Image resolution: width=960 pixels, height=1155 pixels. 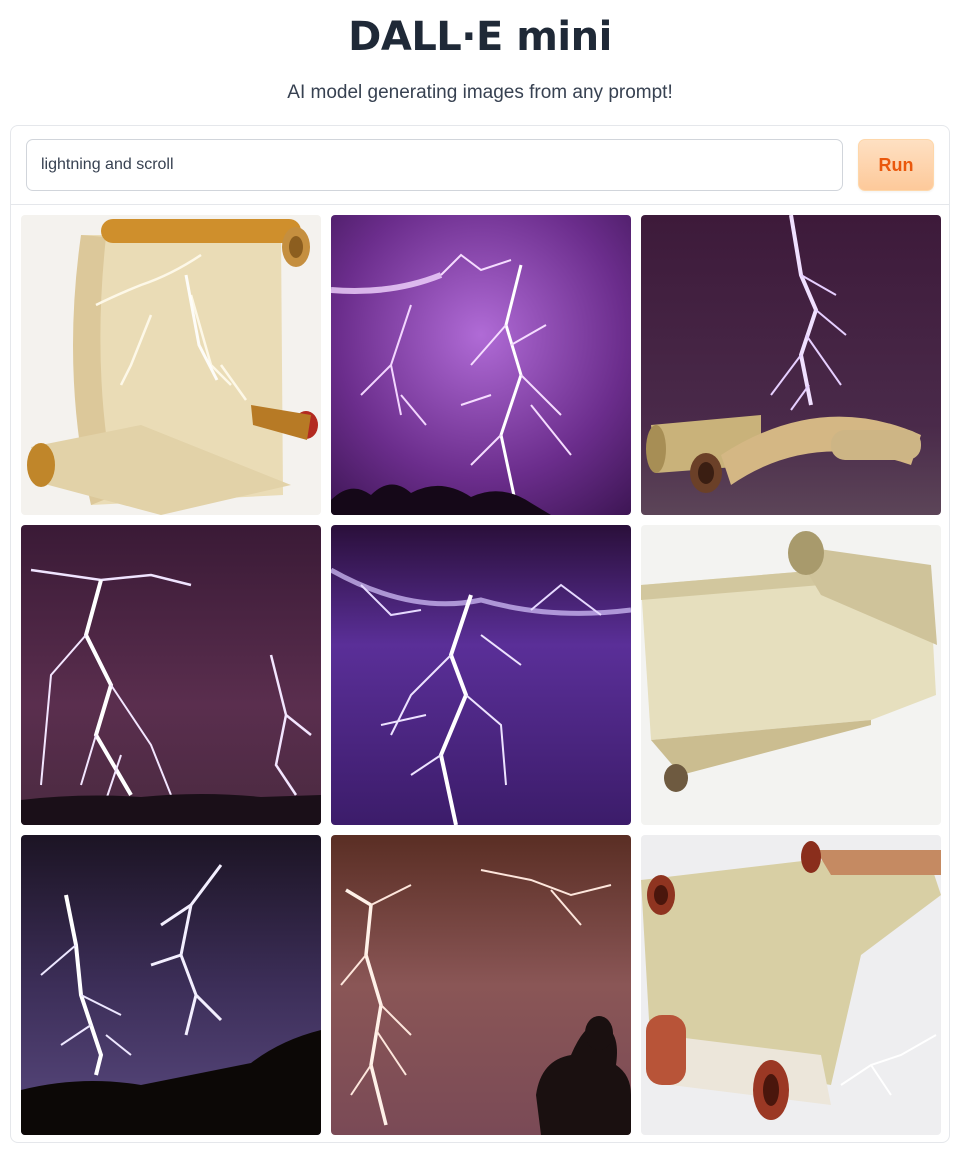 I want to click on silhouette-lightning-image, so click(x=481, y=985).